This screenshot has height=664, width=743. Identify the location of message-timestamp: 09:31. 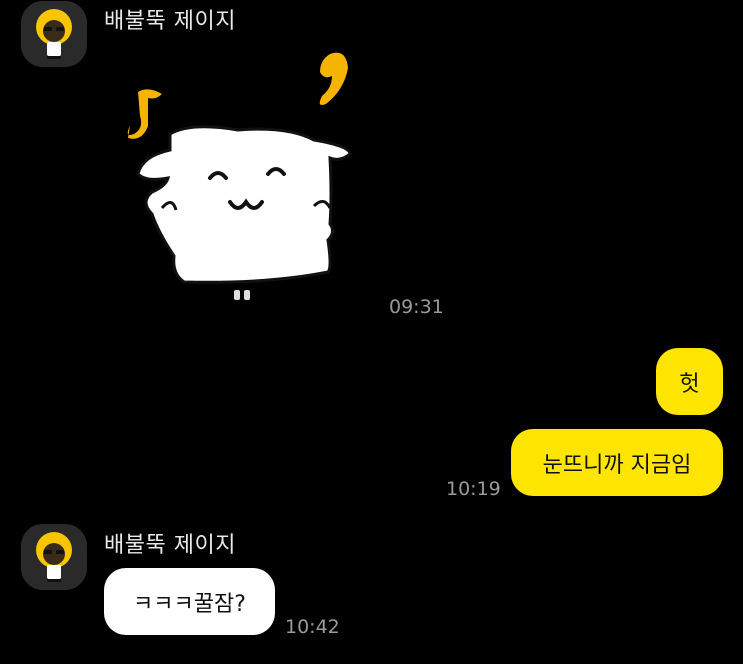
(416, 307).